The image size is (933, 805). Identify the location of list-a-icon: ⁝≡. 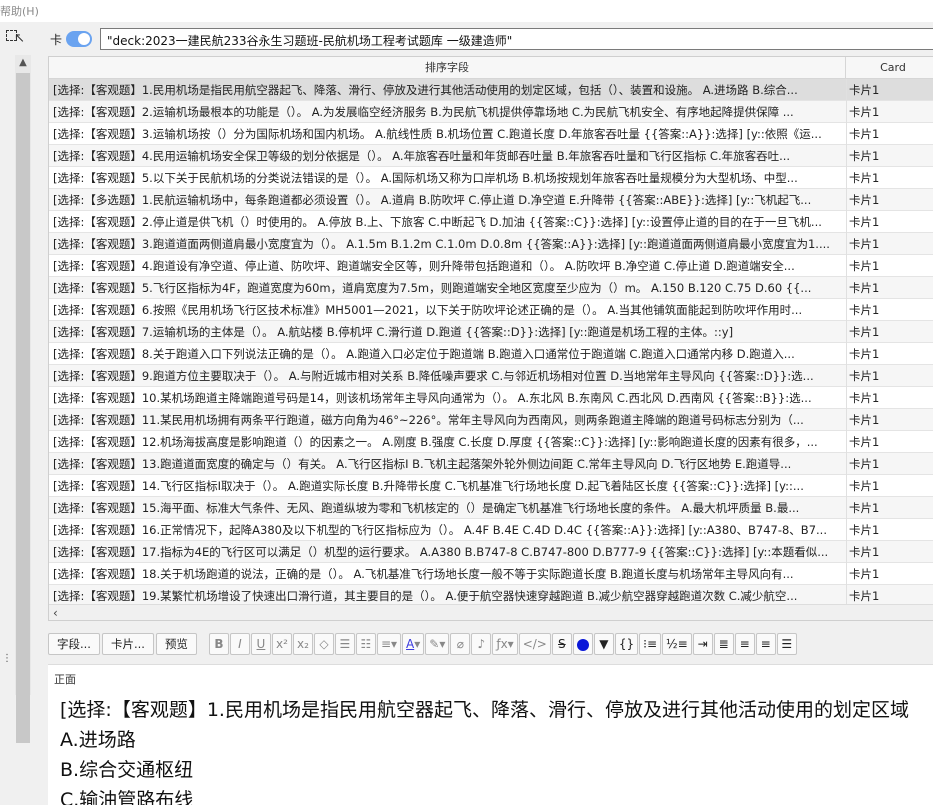
(650, 644).